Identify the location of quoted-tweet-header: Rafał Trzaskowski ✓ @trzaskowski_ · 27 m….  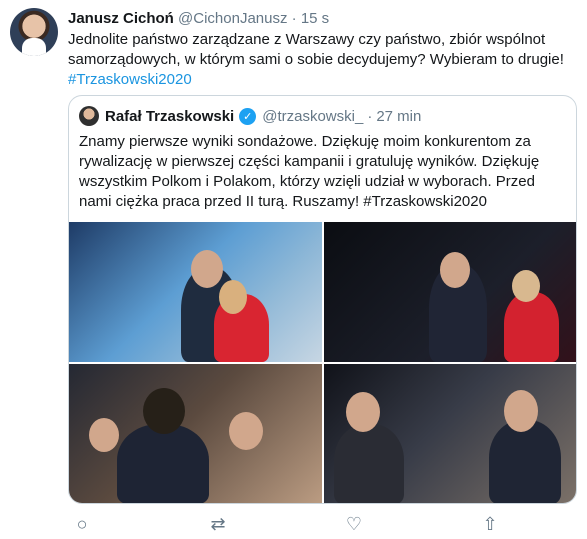
(250, 116).